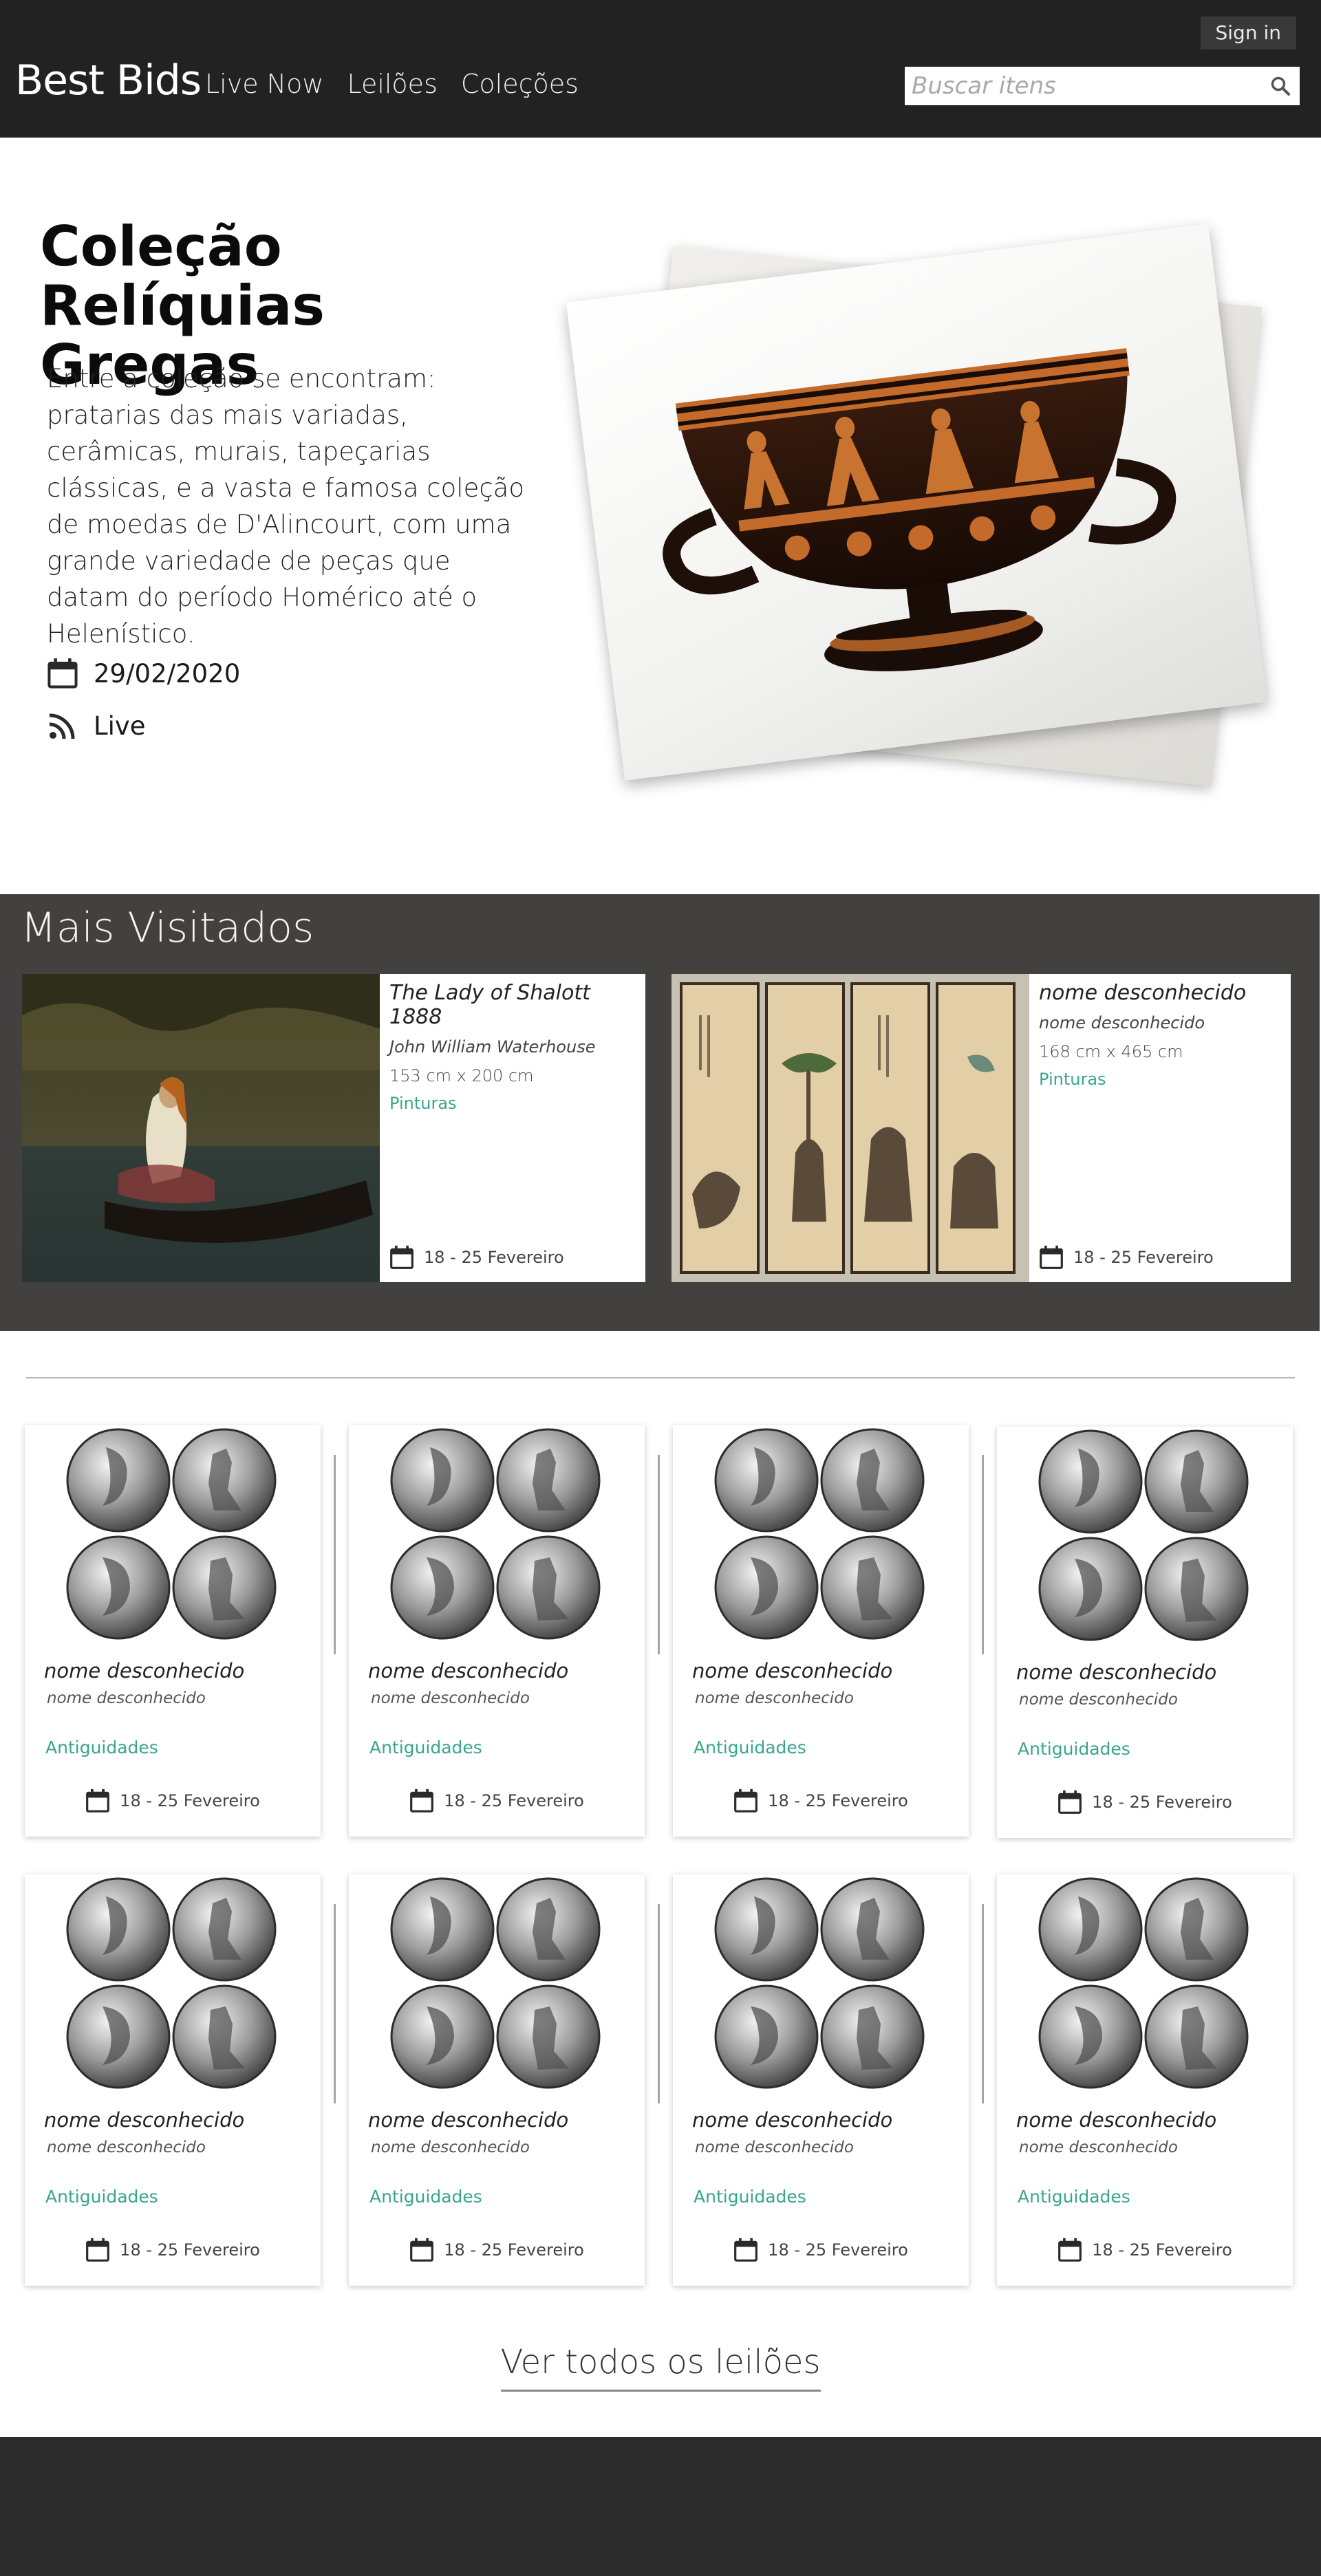  Describe the element at coordinates (1248, 33) in the screenshot. I see `sign-in-button: Sign in` at that location.